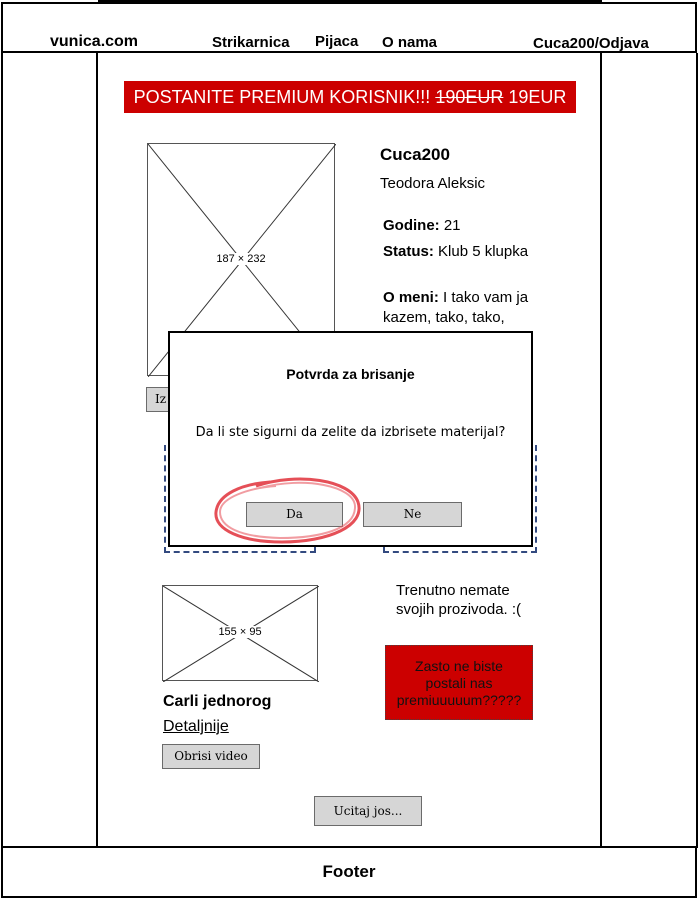 The width and height of the screenshot is (700, 900). I want to click on video-details-link: Detaljnije, so click(196, 727).